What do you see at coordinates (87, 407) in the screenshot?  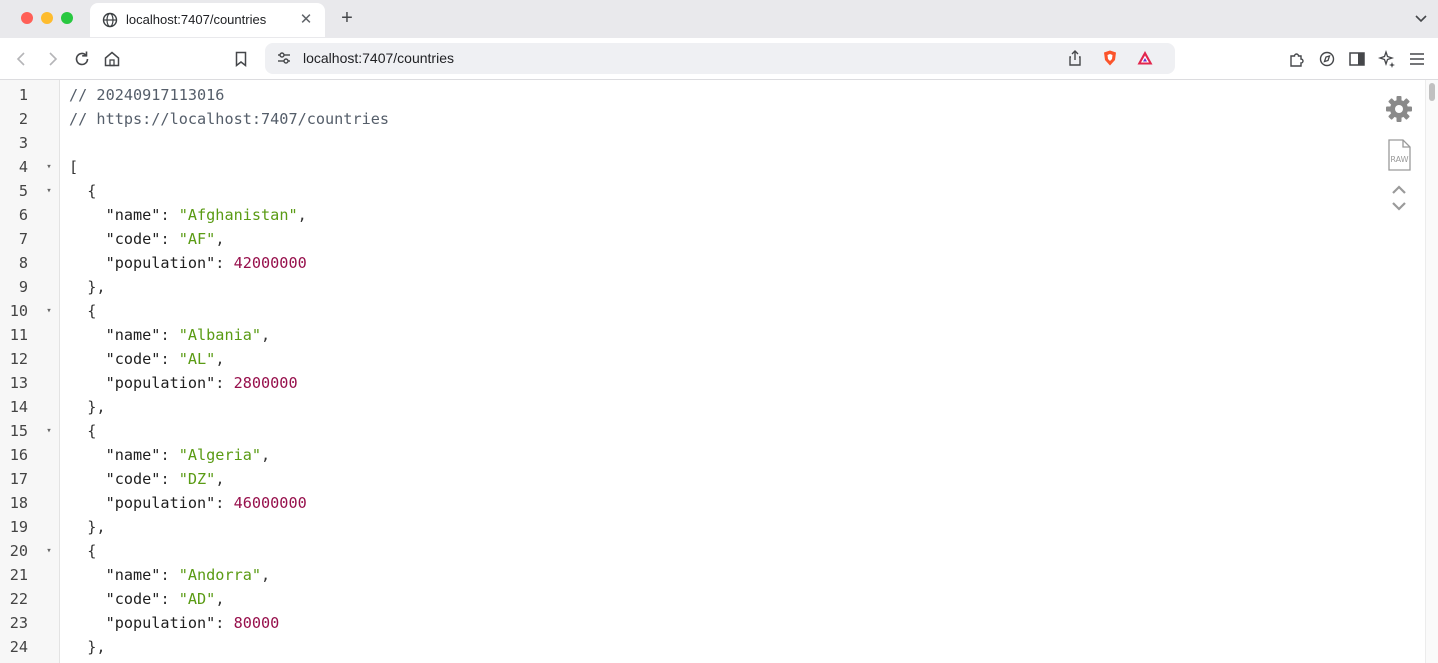 I see `code-text: },` at bounding box center [87, 407].